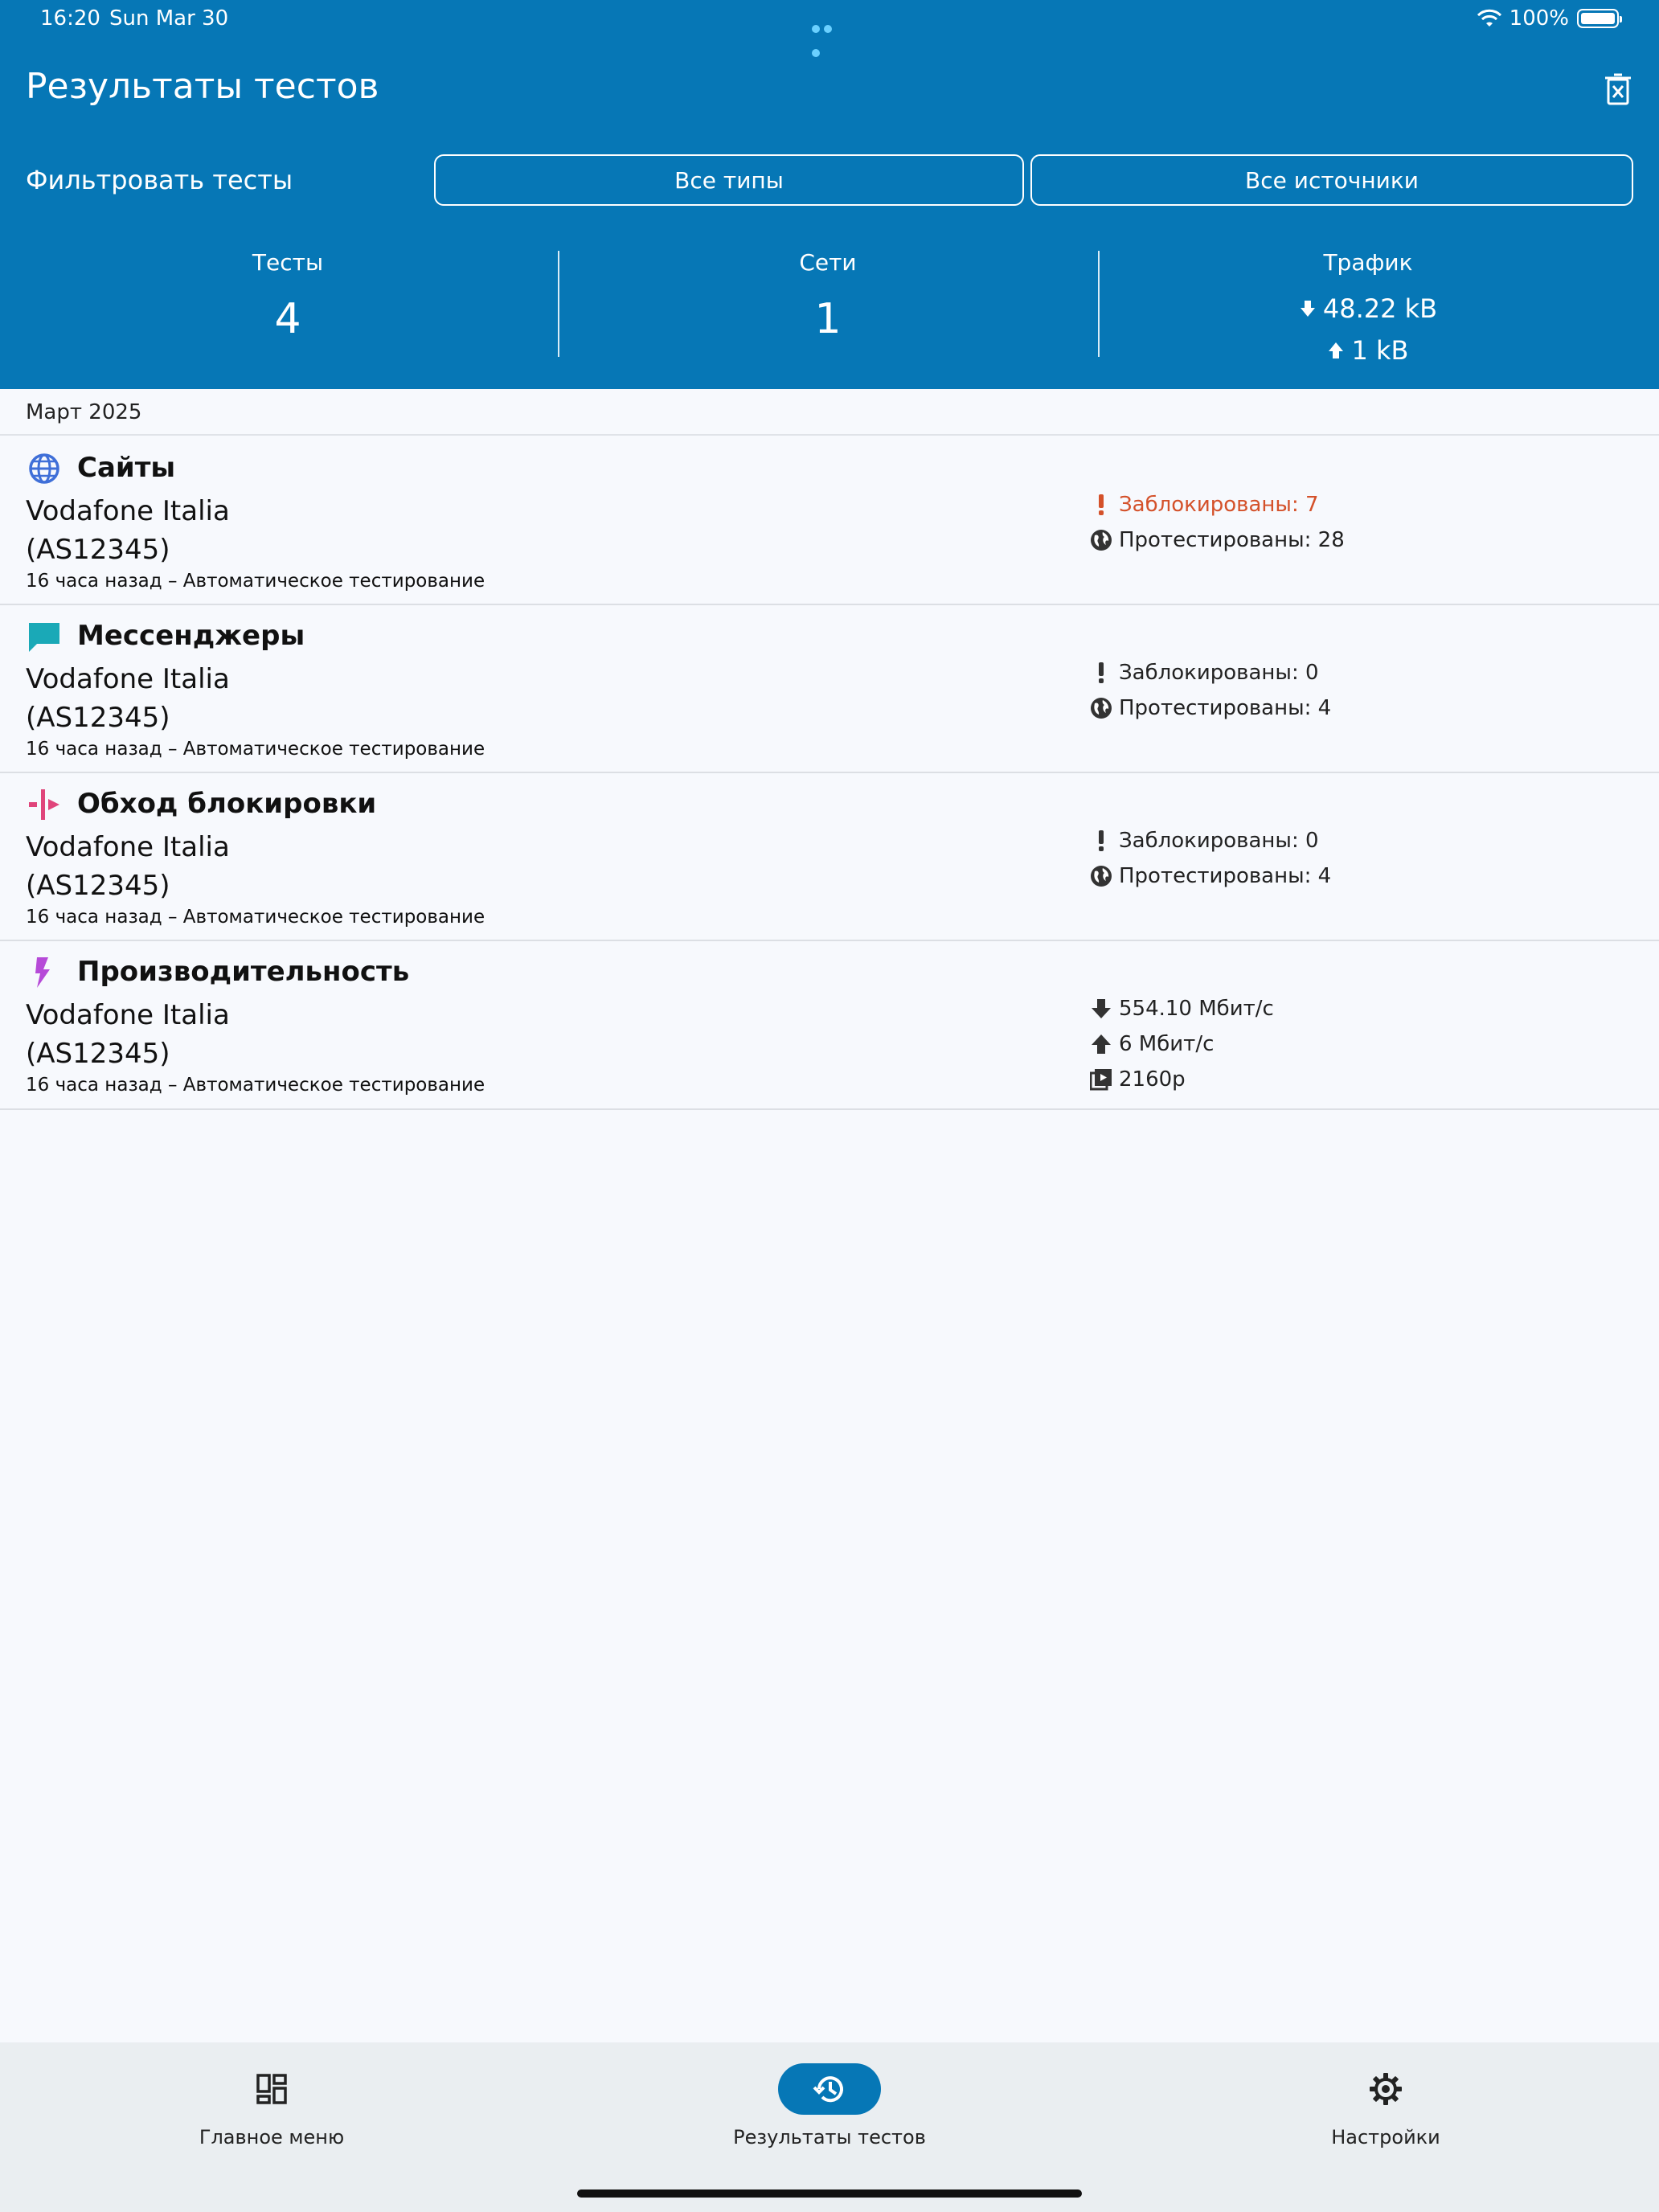  Describe the element at coordinates (44, 804) in the screenshot. I see `circumvention-icon` at that location.